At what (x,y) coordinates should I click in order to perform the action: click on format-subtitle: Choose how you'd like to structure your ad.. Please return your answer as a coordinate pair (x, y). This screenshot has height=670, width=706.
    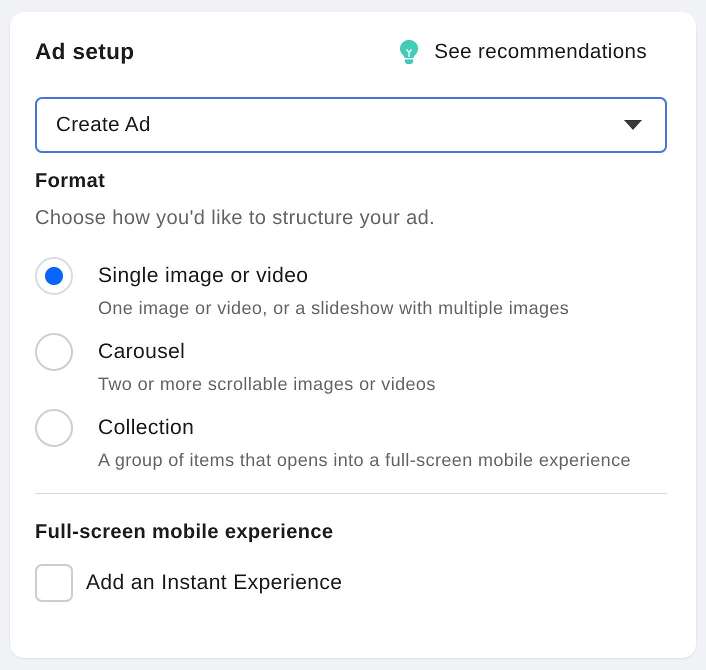
    Looking at the image, I should click on (235, 218).